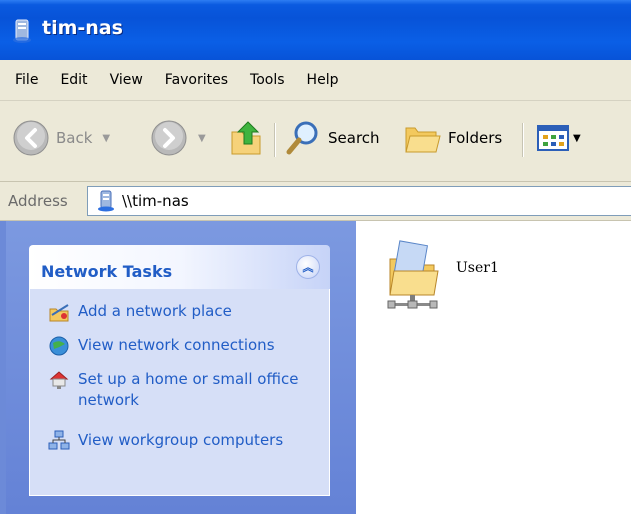  Describe the element at coordinates (188, 389) in the screenshot. I see `task-label: Set up a home or small office network` at that location.